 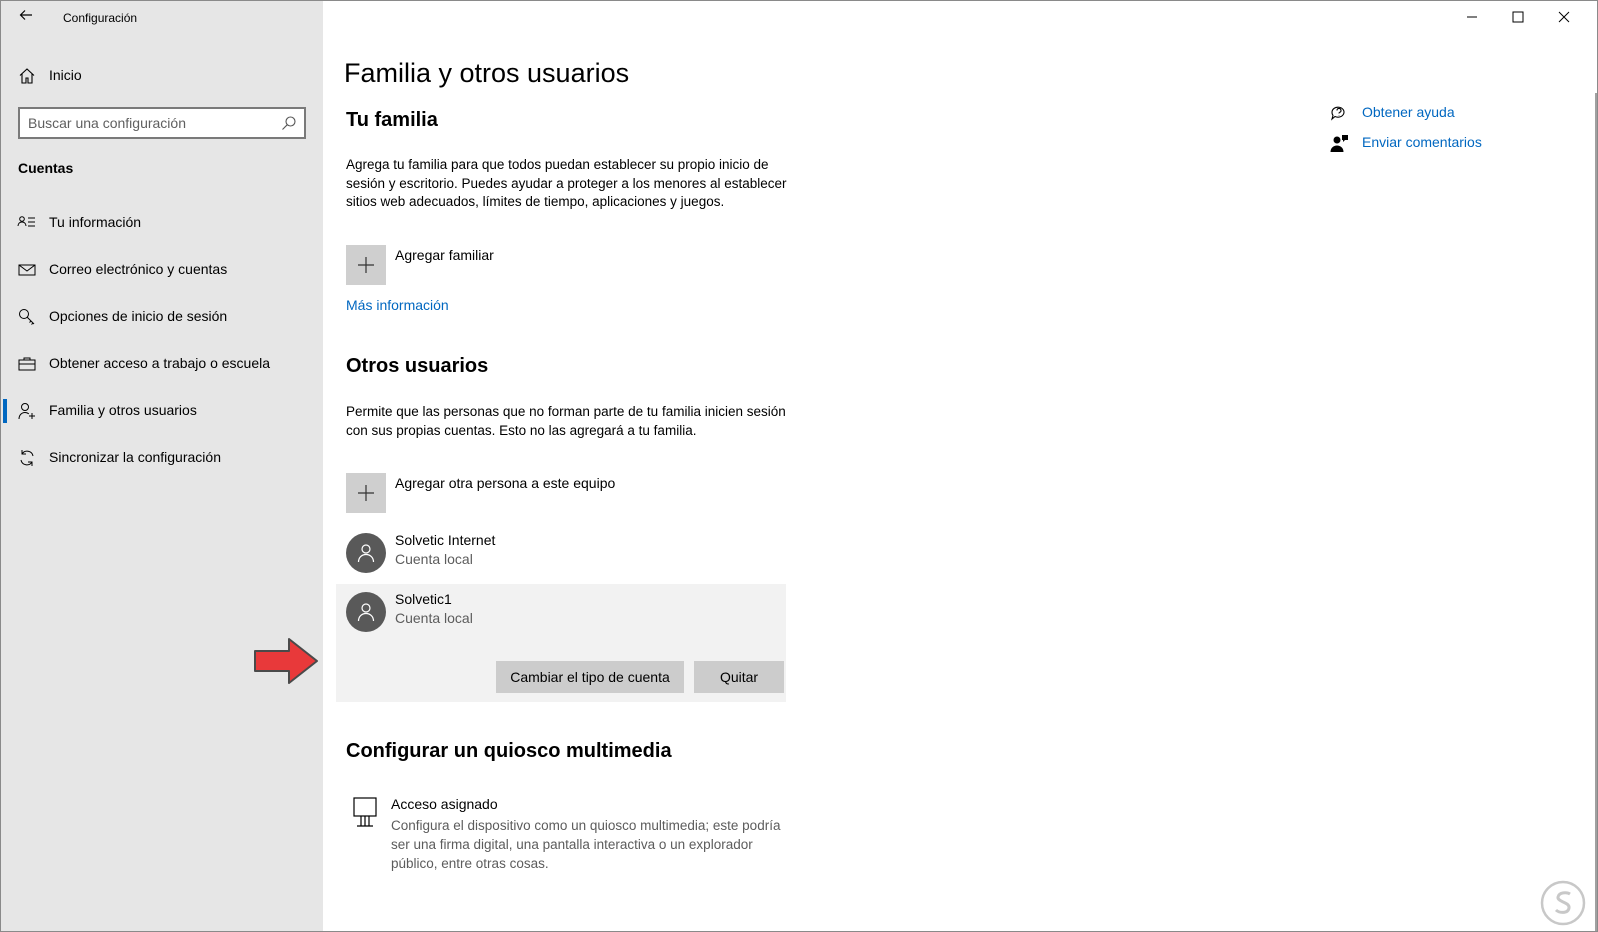 I want to click on sidebar-item-label: Obtener acceso a trabajo o escuela, so click(x=160, y=363).